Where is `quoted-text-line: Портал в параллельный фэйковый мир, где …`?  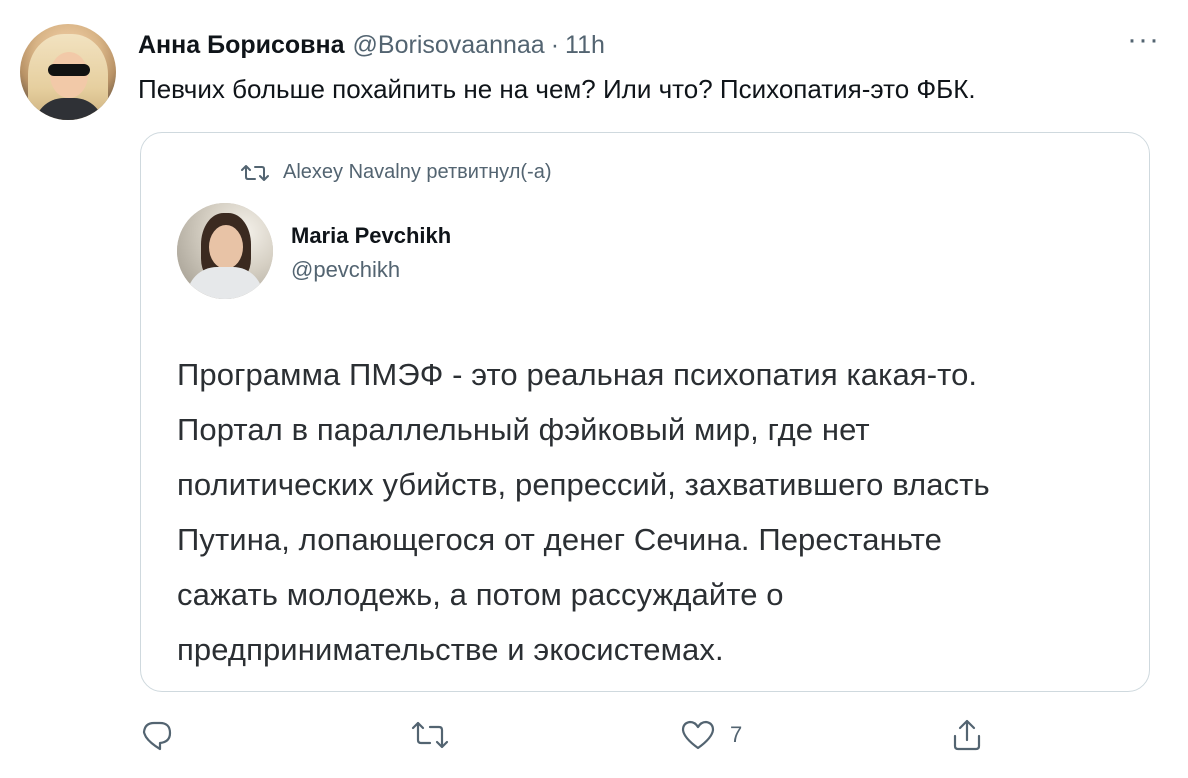 quoted-text-line: Портал в параллельный фэйковый мир, где … is located at coordinates (523, 429).